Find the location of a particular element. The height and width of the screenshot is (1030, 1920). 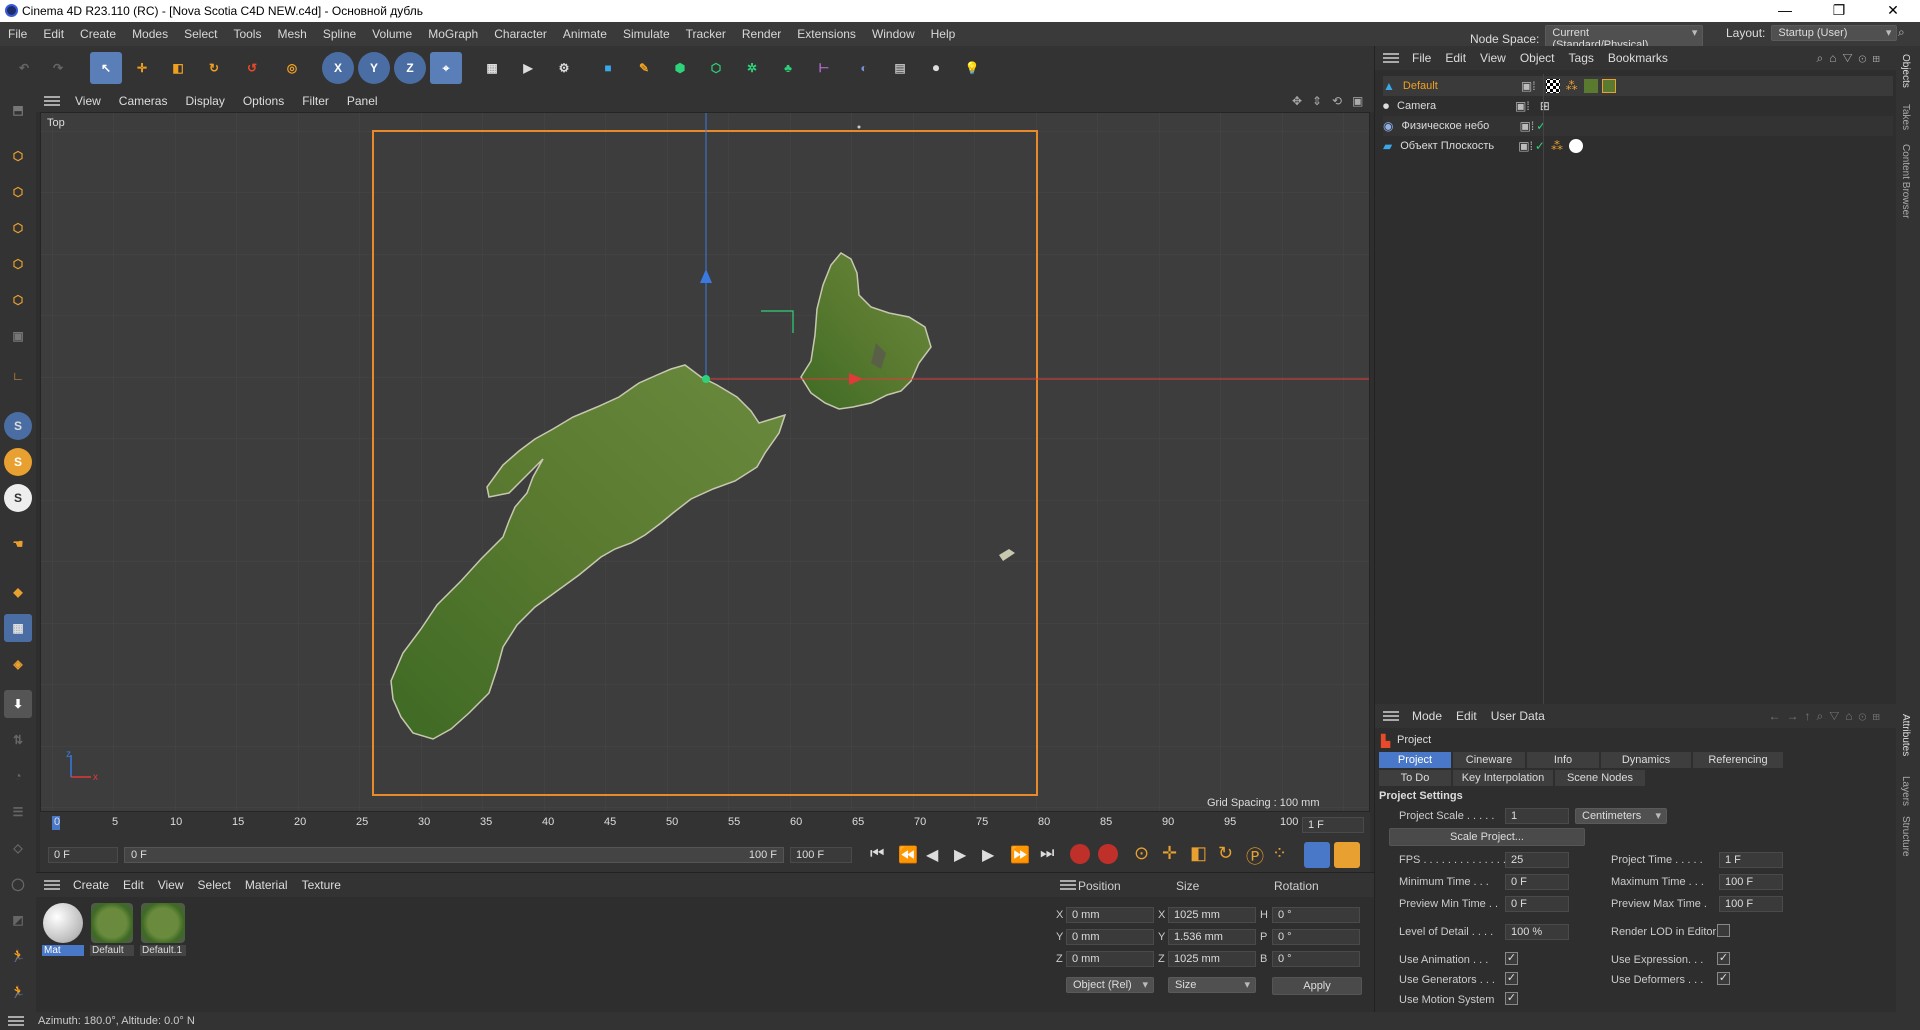

size-z-field: 1025 mm is located at coordinates (1212, 959).